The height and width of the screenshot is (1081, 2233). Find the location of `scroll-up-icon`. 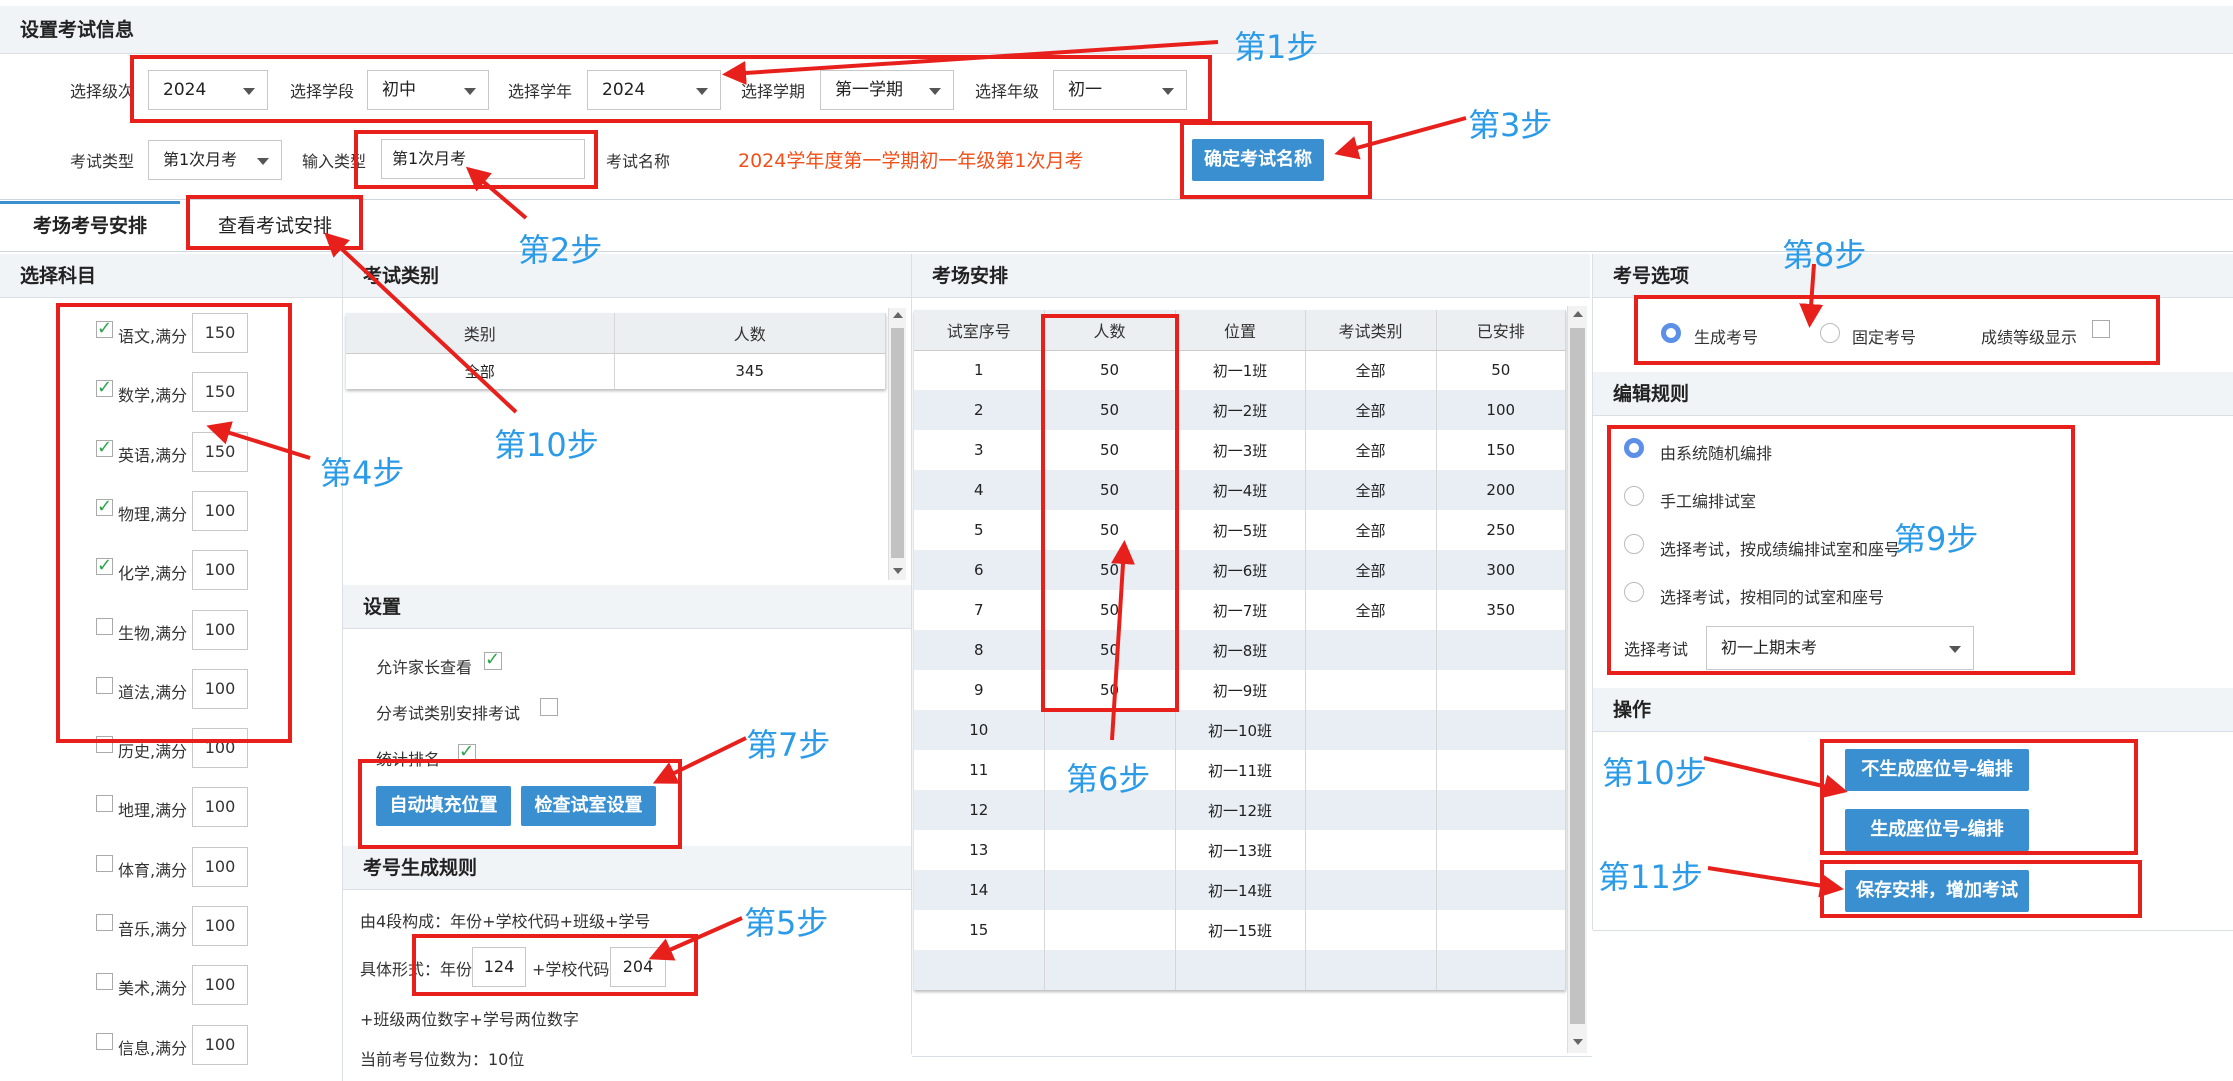

scroll-up-icon is located at coordinates (1578, 314).